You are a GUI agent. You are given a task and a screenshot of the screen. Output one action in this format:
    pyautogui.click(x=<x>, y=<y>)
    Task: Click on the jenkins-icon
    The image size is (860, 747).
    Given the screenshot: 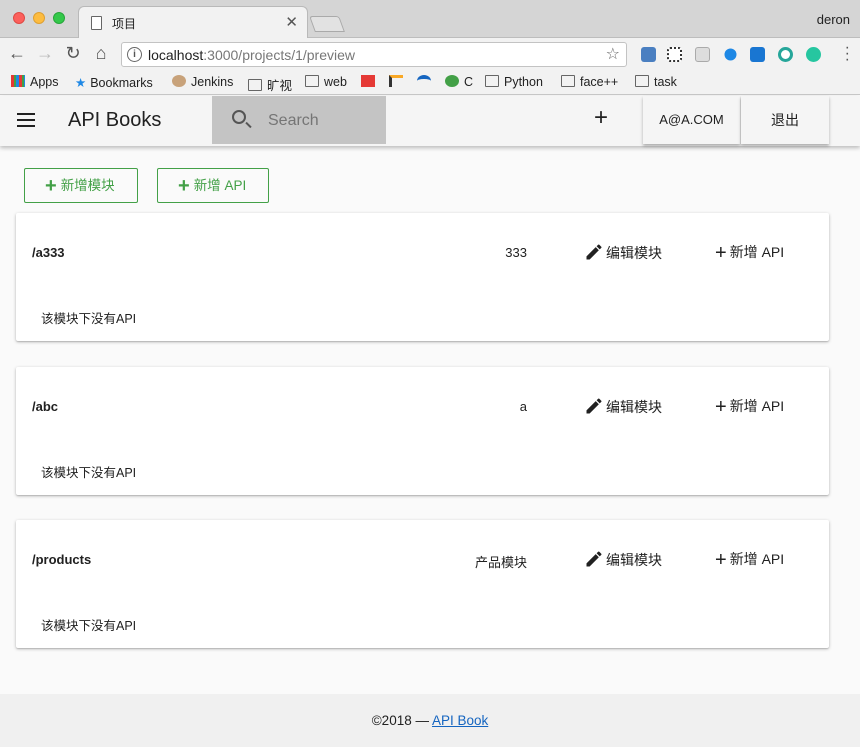 What is the action you would take?
    pyautogui.click(x=179, y=81)
    